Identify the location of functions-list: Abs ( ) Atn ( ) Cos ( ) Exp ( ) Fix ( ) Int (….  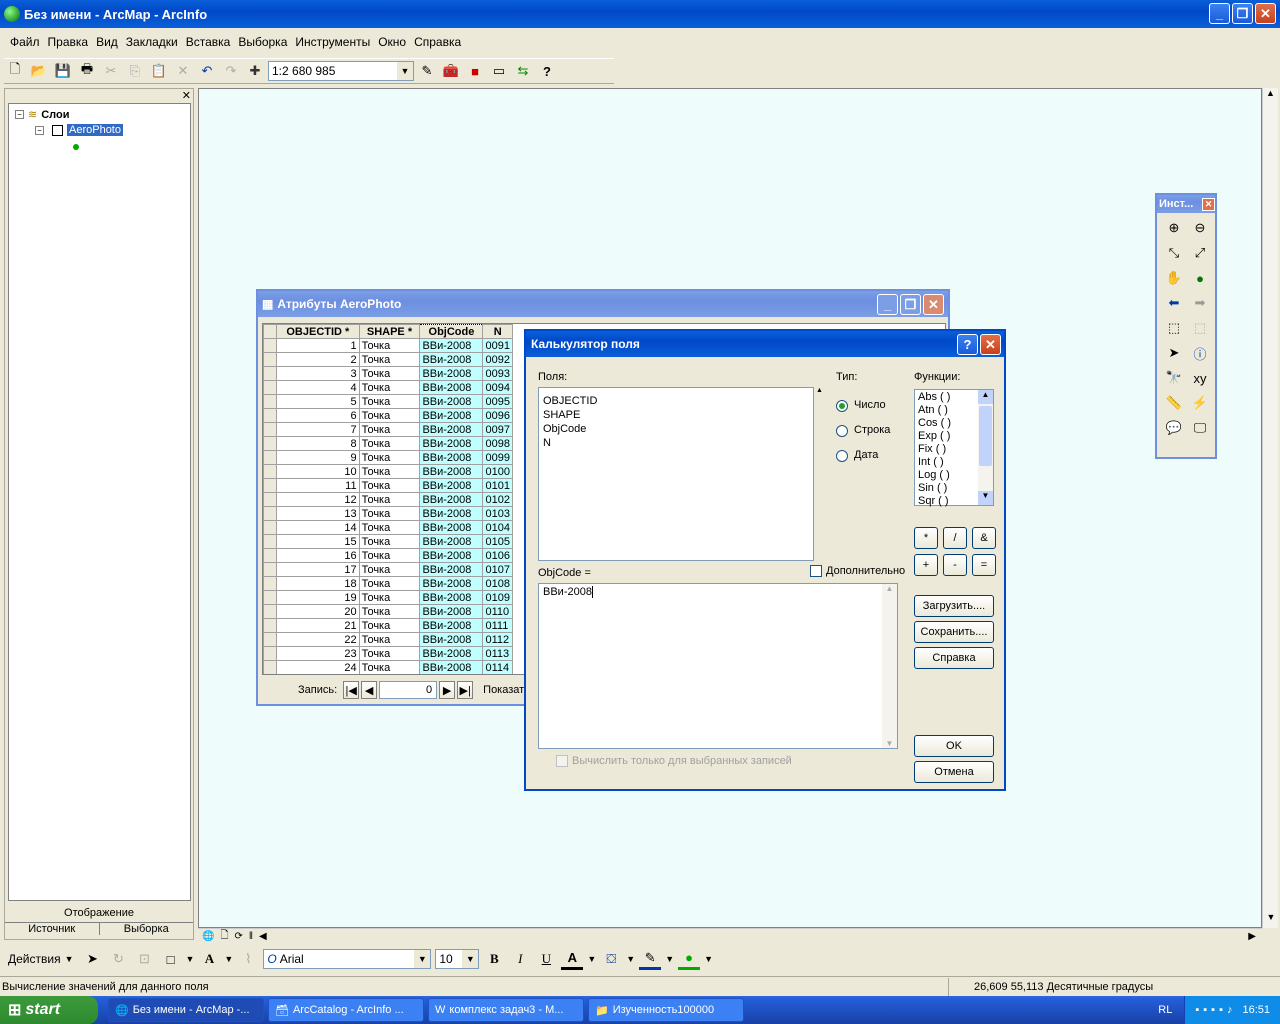
(954, 448).